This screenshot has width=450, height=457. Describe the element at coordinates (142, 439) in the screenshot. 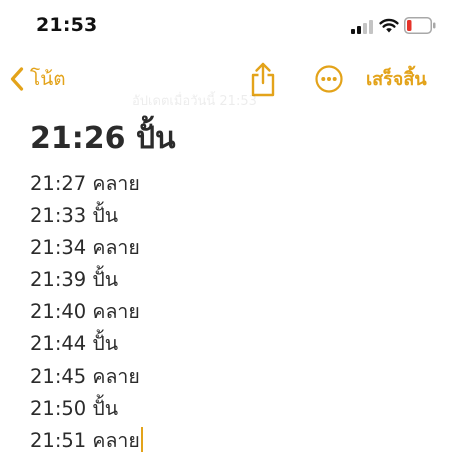

I see `text-cursor` at that location.